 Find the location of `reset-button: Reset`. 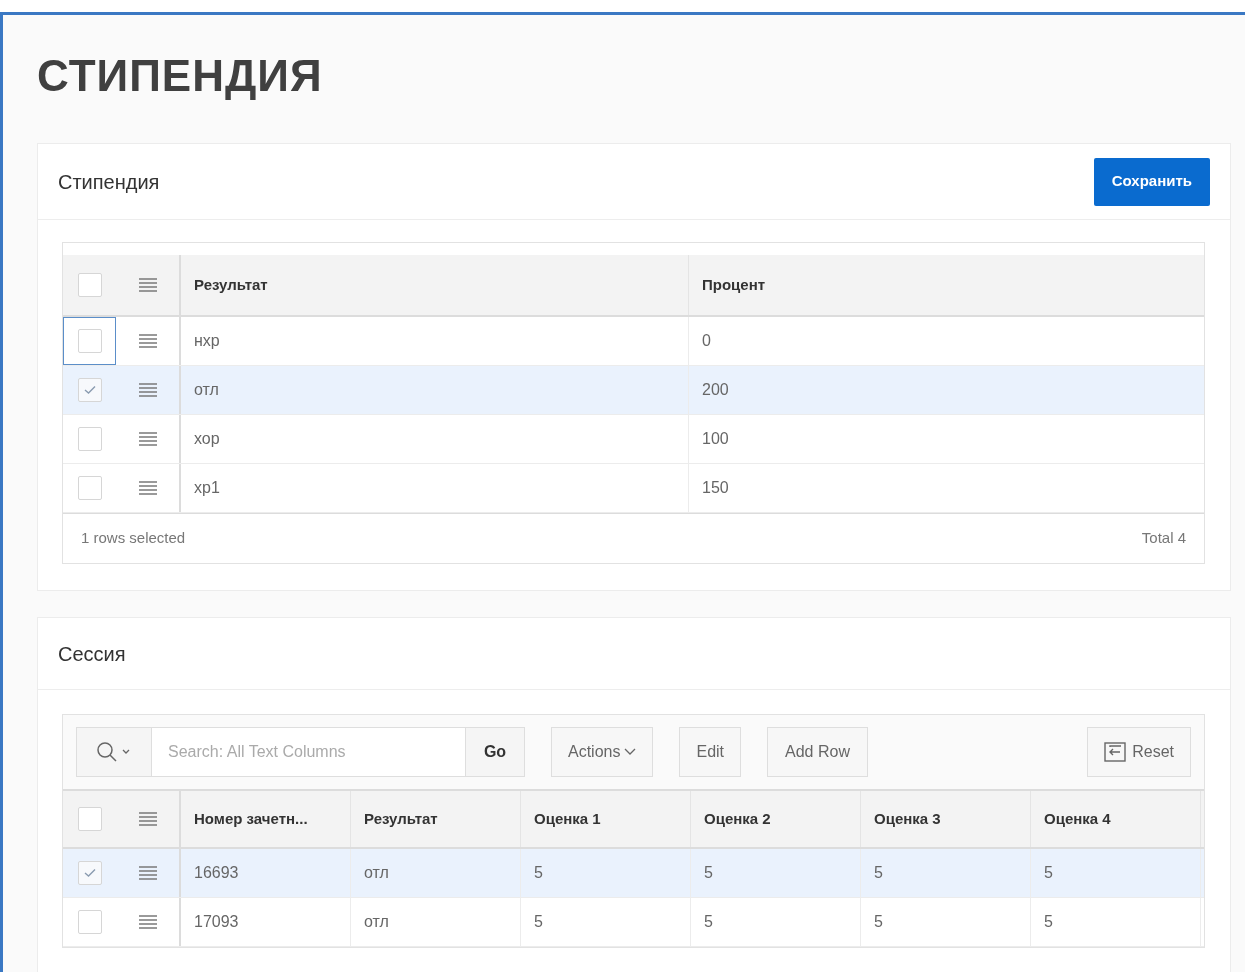

reset-button: Reset is located at coordinates (1139, 752).